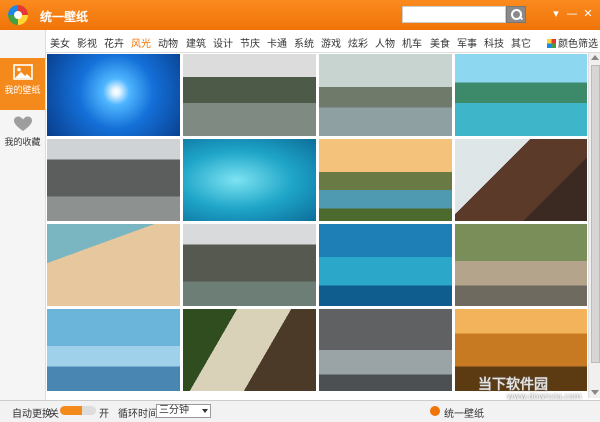 This screenshot has width=600, height=422. Describe the element at coordinates (513, 385) in the screenshot. I see `watermark-text: 当下软件园` at that location.